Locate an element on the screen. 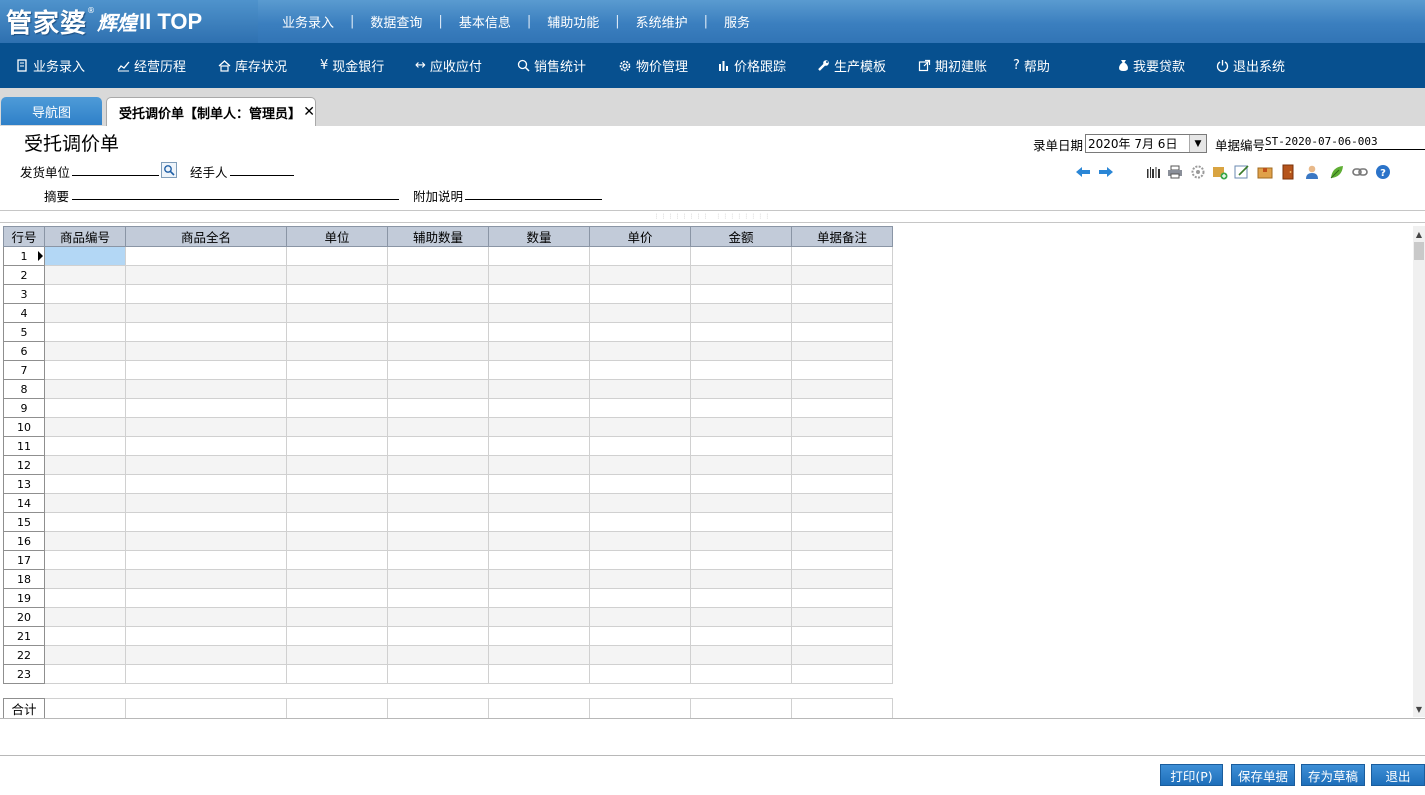 Image resolution: width=1425 pixels, height=795 pixels. tab-consignment-price-adjust: 受托调价单【制单人：管理员】 ✕ is located at coordinates (211, 111).